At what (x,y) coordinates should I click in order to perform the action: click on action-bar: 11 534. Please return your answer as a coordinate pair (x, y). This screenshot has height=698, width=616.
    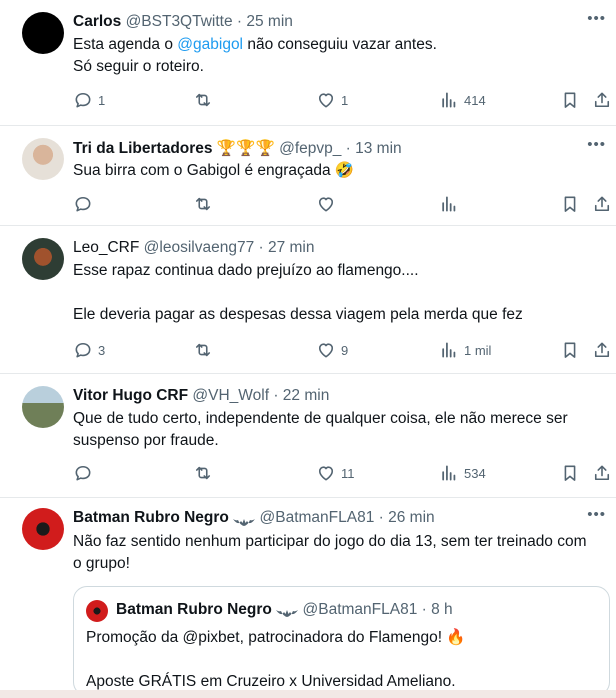
    Looking at the image, I should click on (308, 473).